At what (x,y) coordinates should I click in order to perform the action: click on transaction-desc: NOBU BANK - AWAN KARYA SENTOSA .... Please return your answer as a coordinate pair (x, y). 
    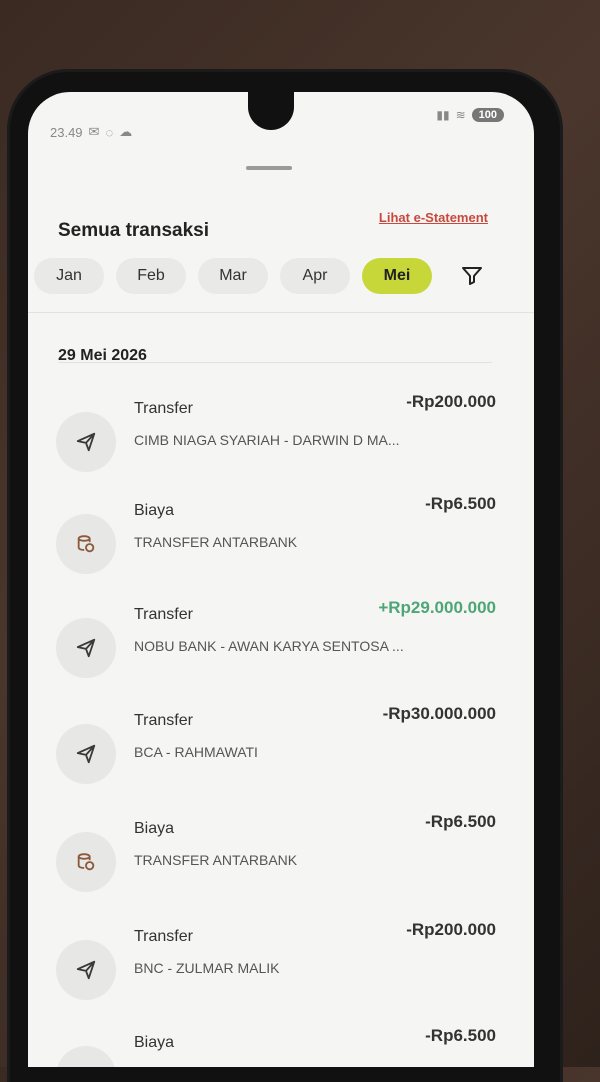
    Looking at the image, I should click on (269, 646).